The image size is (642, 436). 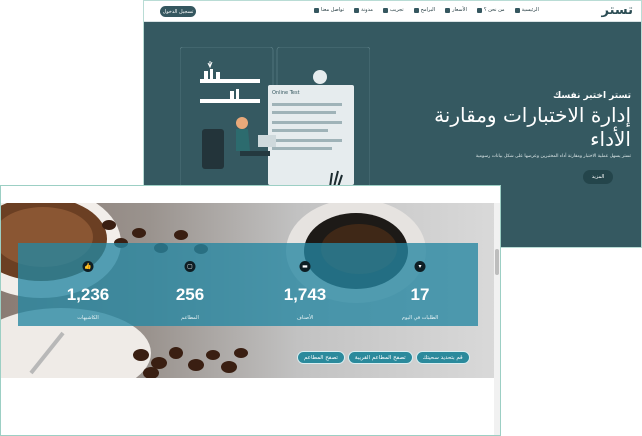 I want to click on menu-item-trial: تجريب, so click(x=393, y=10).